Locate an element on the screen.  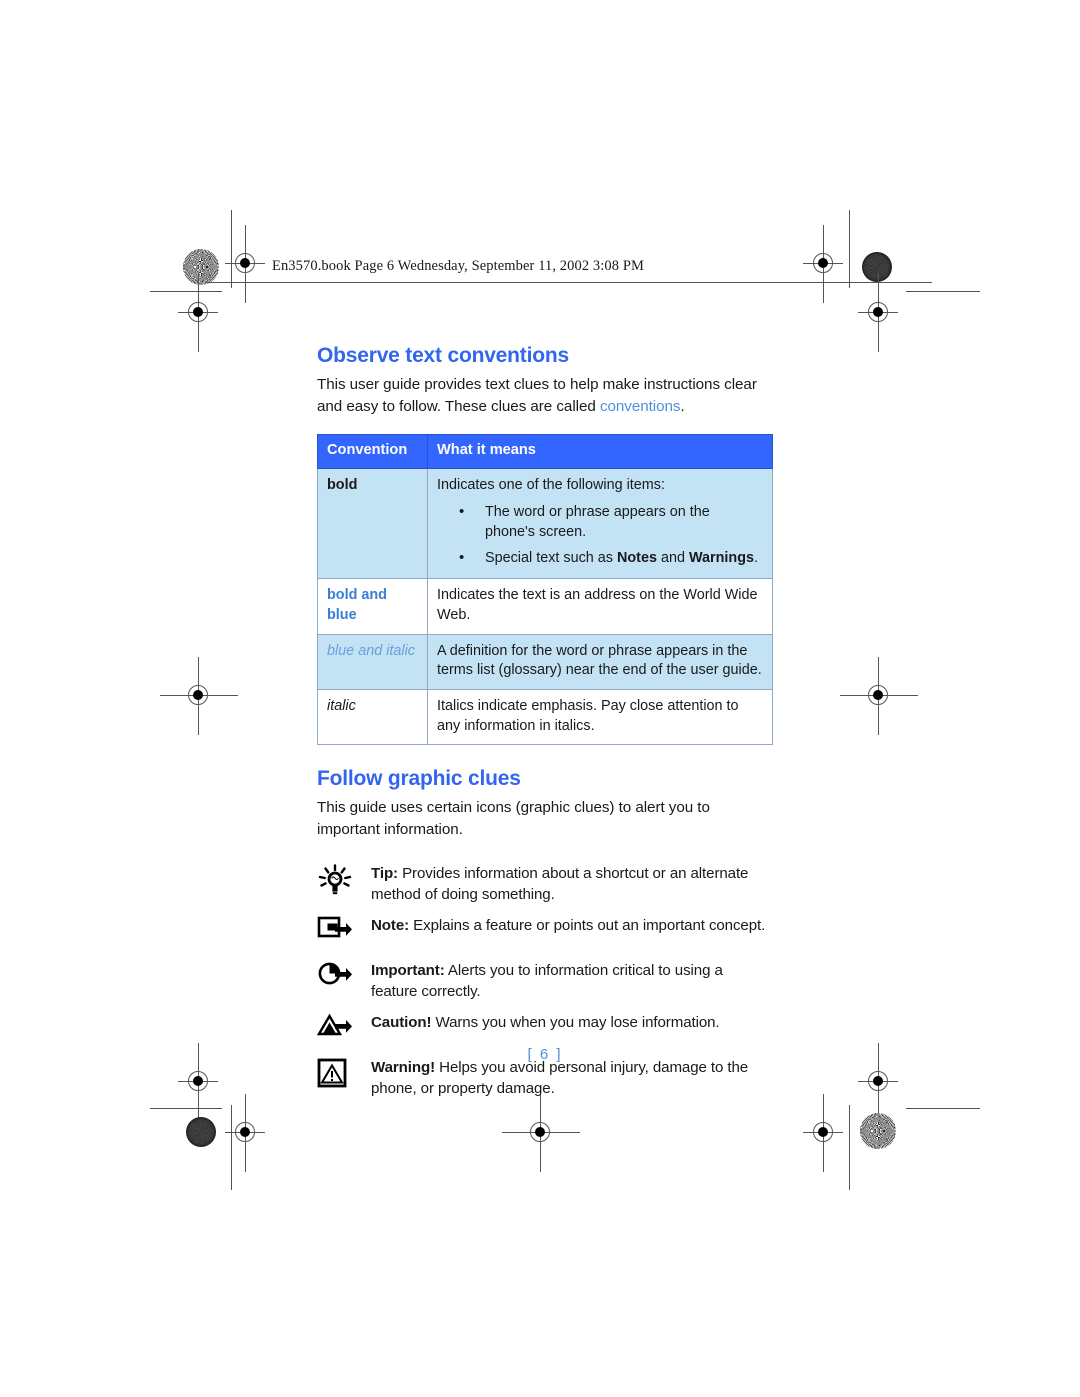
table-cell-term: italic is located at coordinates (372, 717).